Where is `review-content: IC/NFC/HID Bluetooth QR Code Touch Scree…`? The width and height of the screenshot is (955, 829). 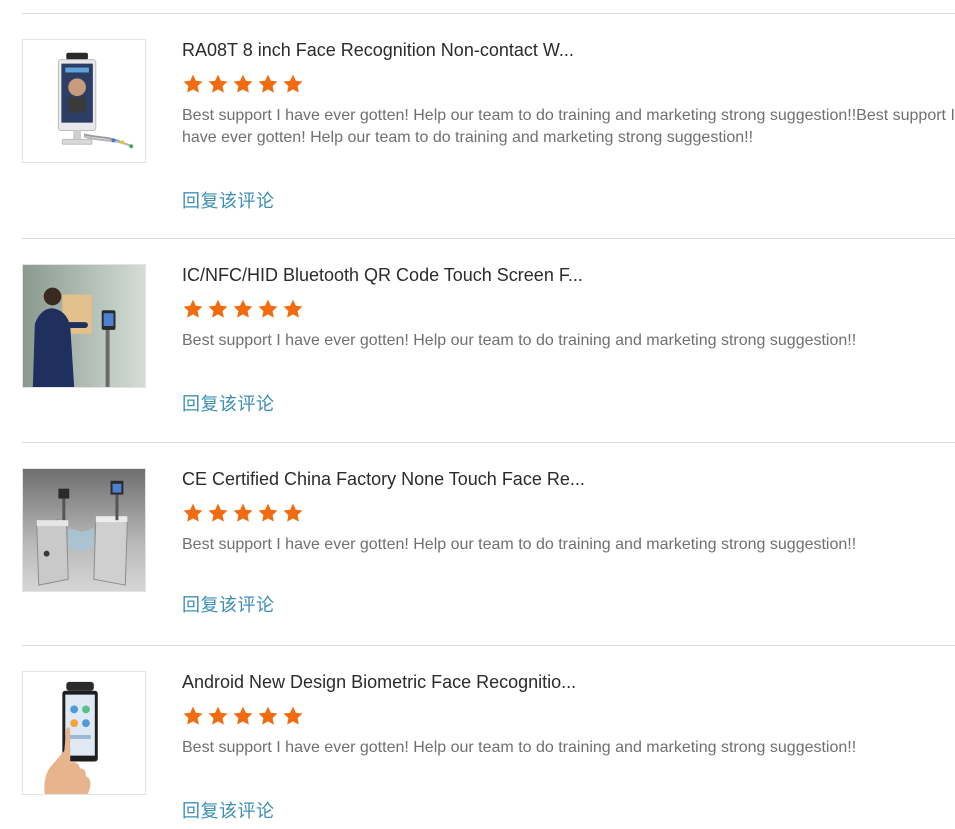
review-content: IC/NFC/HID Bluetooth QR Code Touch Scree… is located at coordinates (568, 308).